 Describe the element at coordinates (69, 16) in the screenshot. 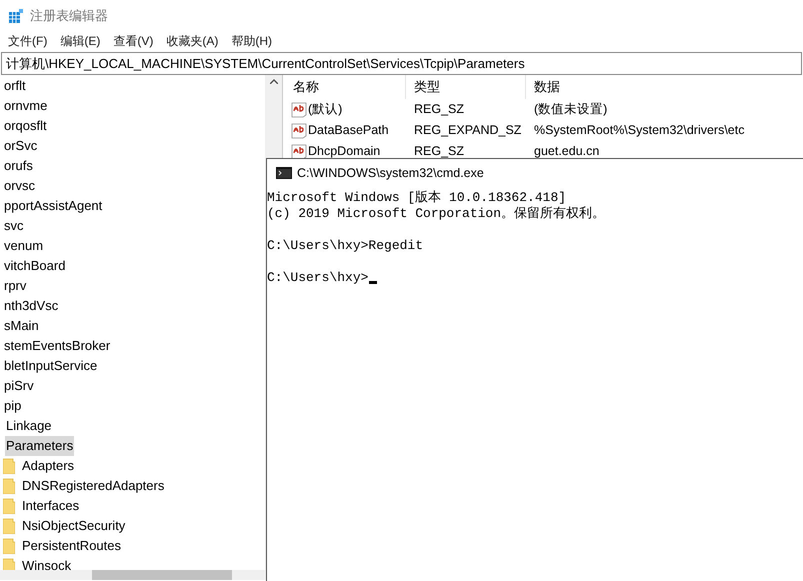

I see `window-title: 注册表编辑器` at that location.